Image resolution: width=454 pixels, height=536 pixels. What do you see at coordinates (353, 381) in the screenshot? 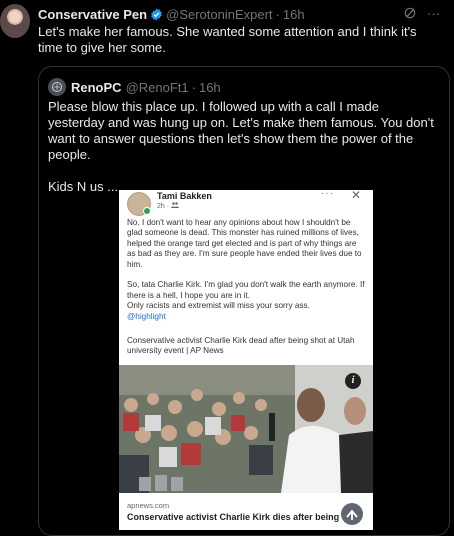
I see `info-icon: i` at bounding box center [353, 381].